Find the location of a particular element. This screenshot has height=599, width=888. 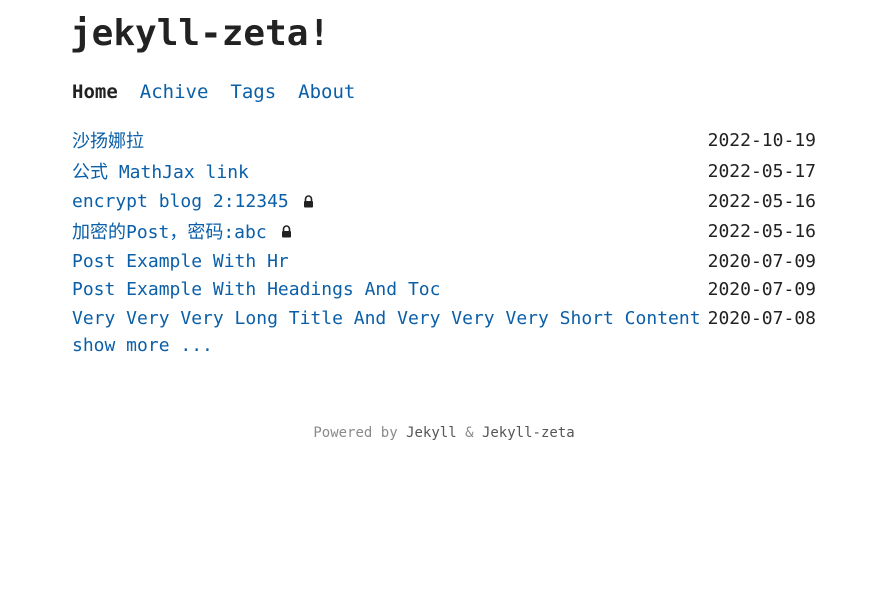

post-link: 沙扬娜拉 is located at coordinates (108, 140).